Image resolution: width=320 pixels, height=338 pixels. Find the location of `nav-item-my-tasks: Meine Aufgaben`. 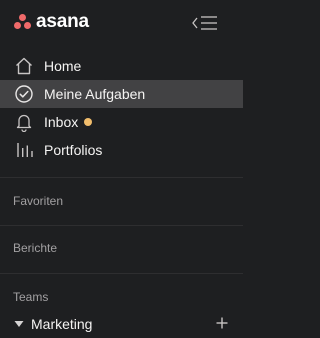

nav-item-my-tasks: Meine Aufgaben is located at coordinates (121, 94).